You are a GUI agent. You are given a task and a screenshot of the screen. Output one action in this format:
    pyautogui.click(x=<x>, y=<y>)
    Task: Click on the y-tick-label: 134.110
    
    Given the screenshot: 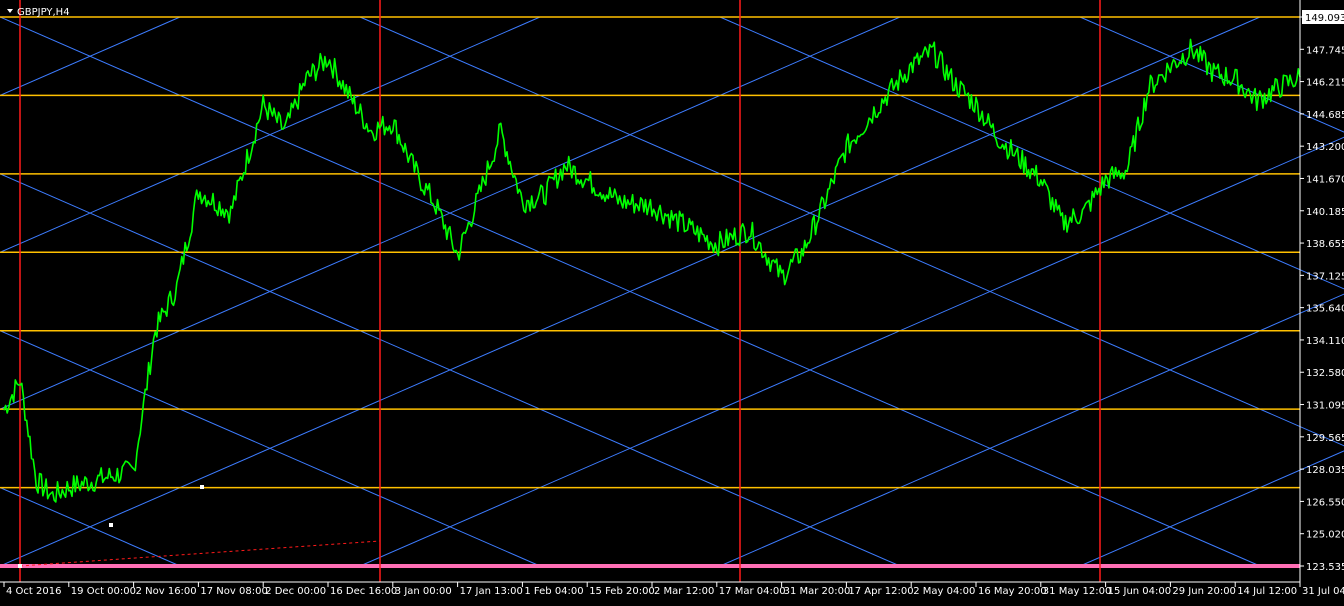 What is the action you would take?
    pyautogui.click(x=1325, y=341)
    